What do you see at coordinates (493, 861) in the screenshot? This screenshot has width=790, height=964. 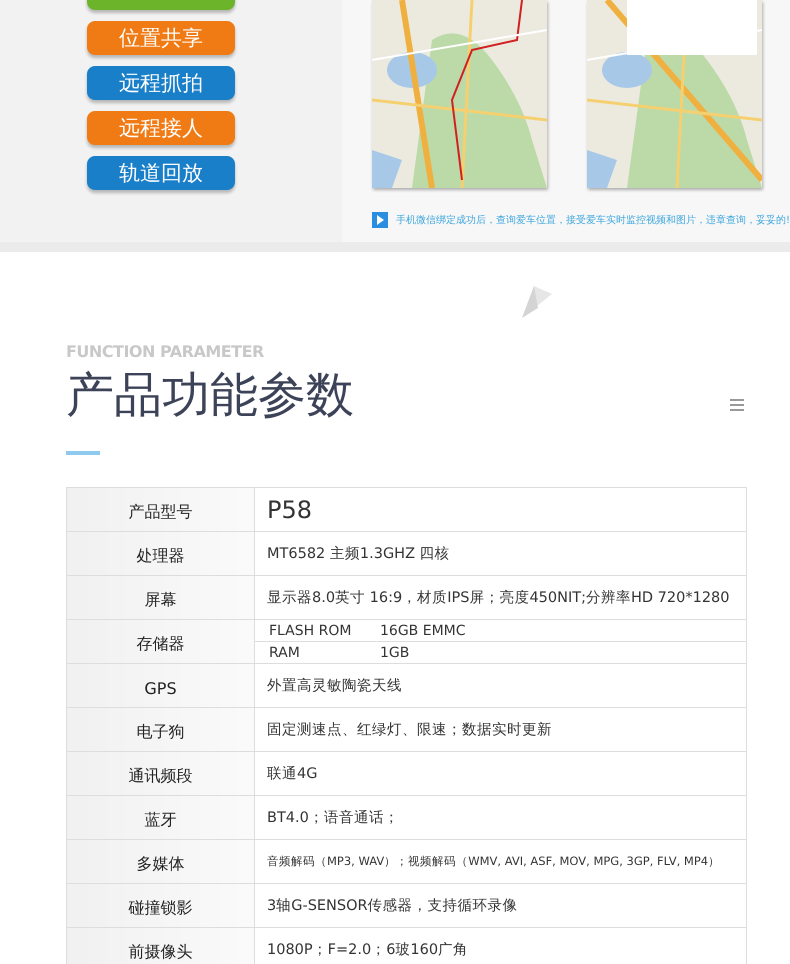 I see `table-cell: 音频解码（MP3, WAV）；视频解码（WMV, AVI, ASF, MOV, MPG, 3GP, FLV, MP4）` at bounding box center [493, 861].